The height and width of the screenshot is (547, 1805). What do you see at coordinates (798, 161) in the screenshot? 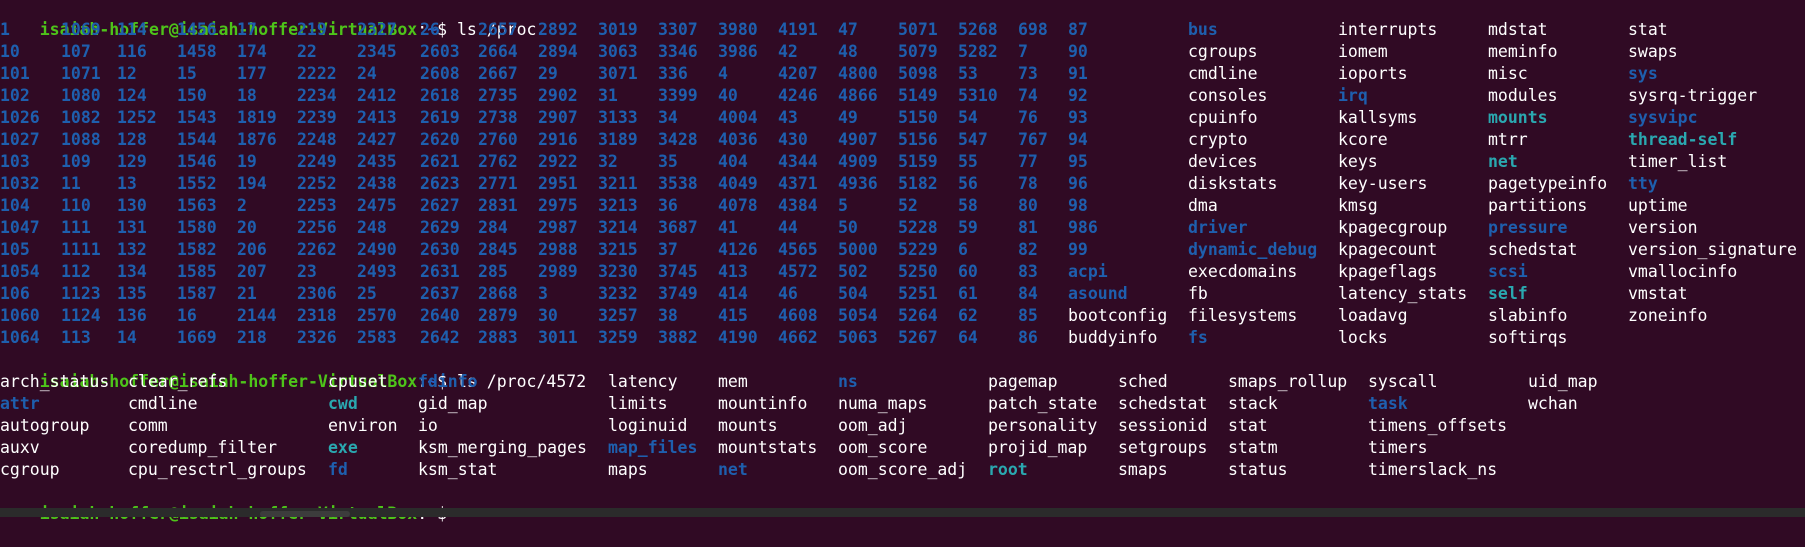
I see `directory-entry: 4344` at bounding box center [798, 161].